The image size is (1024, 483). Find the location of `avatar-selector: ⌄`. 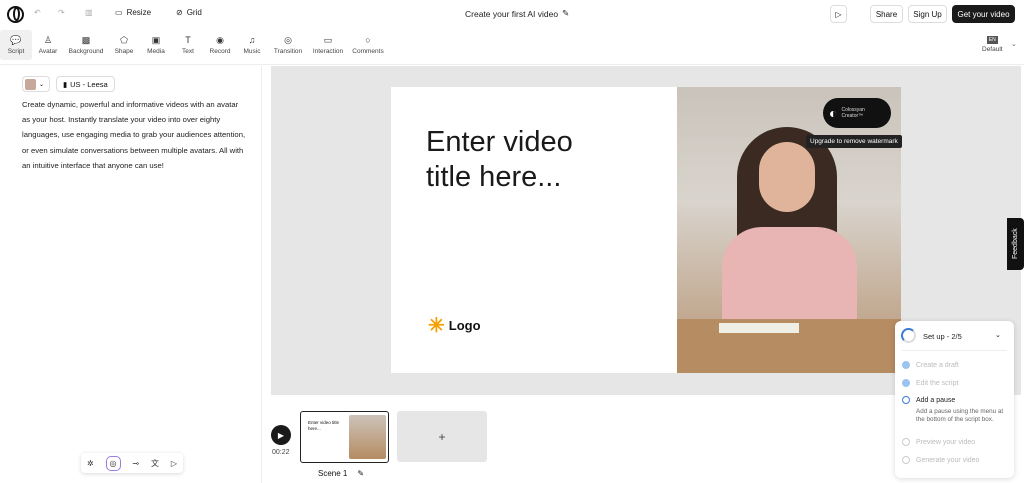

avatar-selector: ⌄ is located at coordinates (36, 84).